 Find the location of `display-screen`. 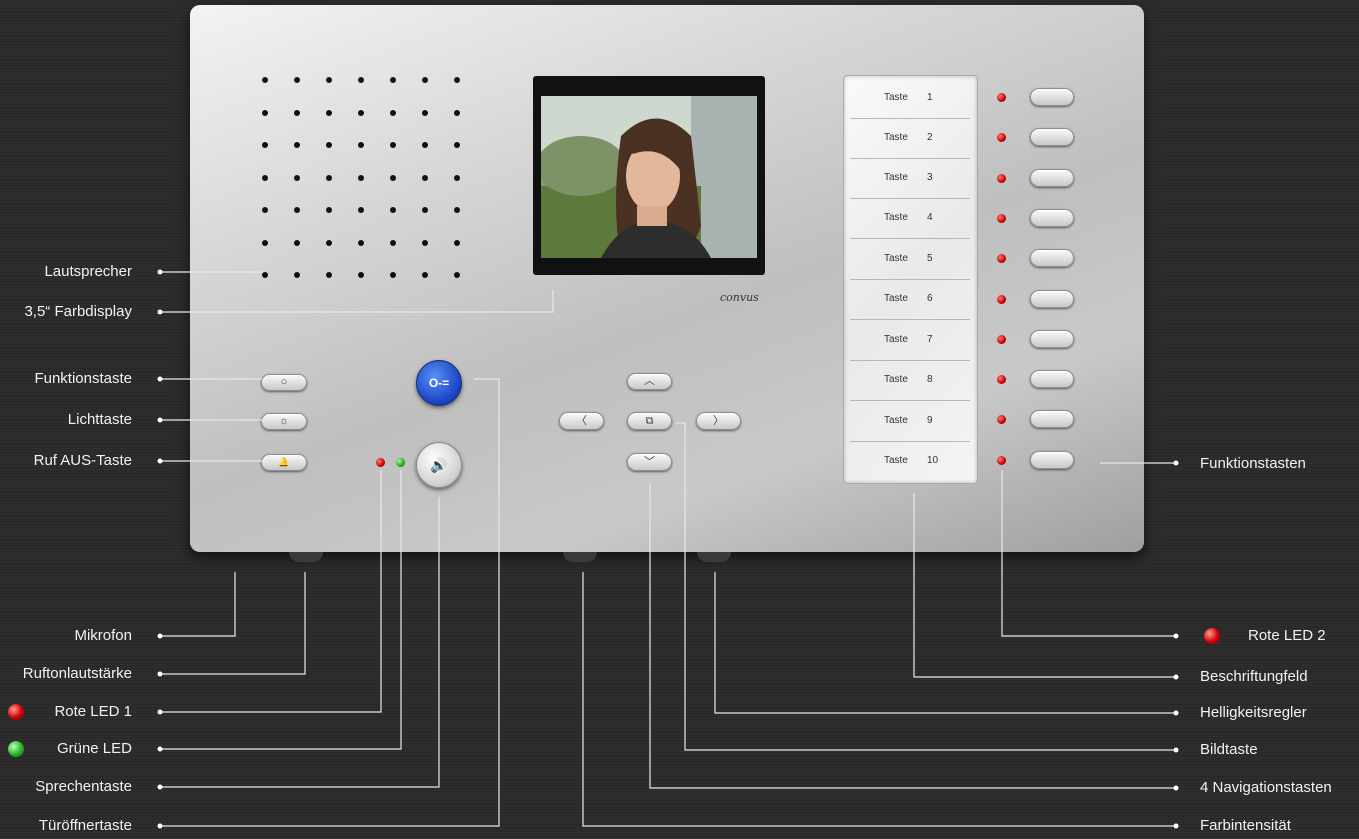

display-screen is located at coordinates (649, 177).